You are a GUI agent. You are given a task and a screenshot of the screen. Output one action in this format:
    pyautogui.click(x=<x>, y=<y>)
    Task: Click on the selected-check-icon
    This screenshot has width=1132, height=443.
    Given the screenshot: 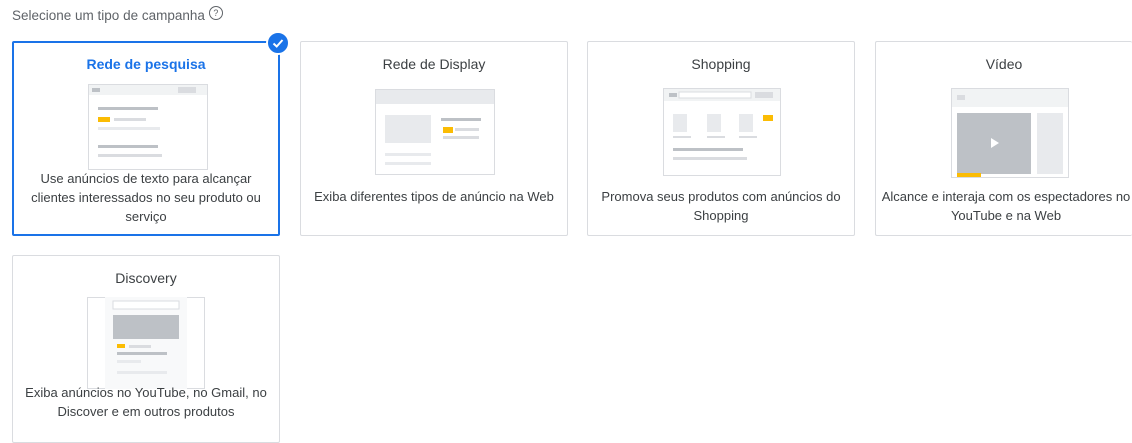 What is the action you would take?
    pyautogui.click(x=278, y=43)
    